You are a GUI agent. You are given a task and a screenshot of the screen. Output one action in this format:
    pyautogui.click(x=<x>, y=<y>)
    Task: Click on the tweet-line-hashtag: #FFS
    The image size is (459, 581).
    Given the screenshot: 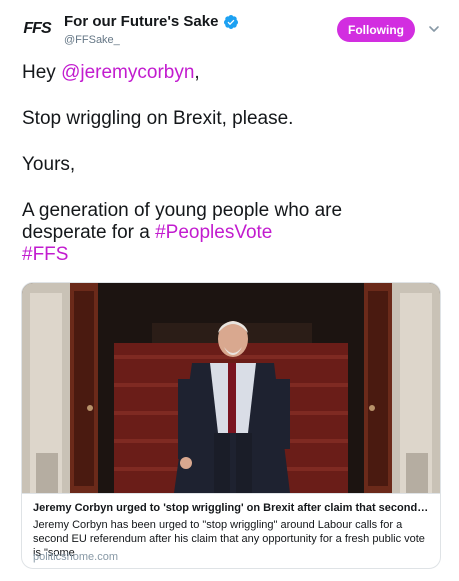 What is the action you would take?
    pyautogui.click(x=232, y=255)
    